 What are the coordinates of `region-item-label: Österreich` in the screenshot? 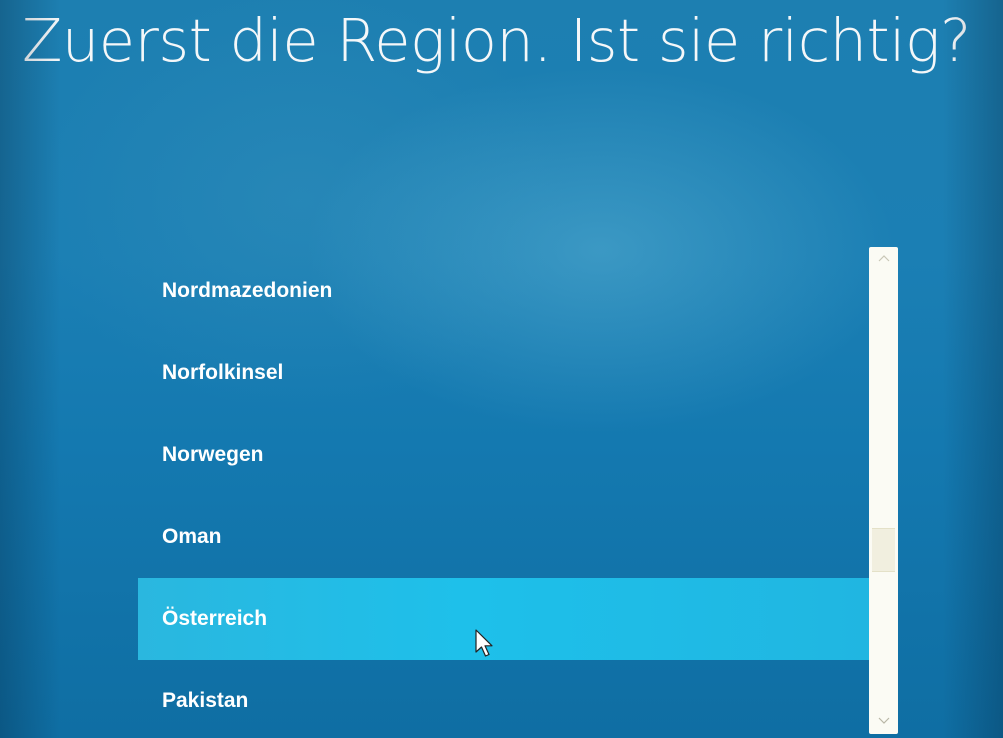 It's located at (215, 618).